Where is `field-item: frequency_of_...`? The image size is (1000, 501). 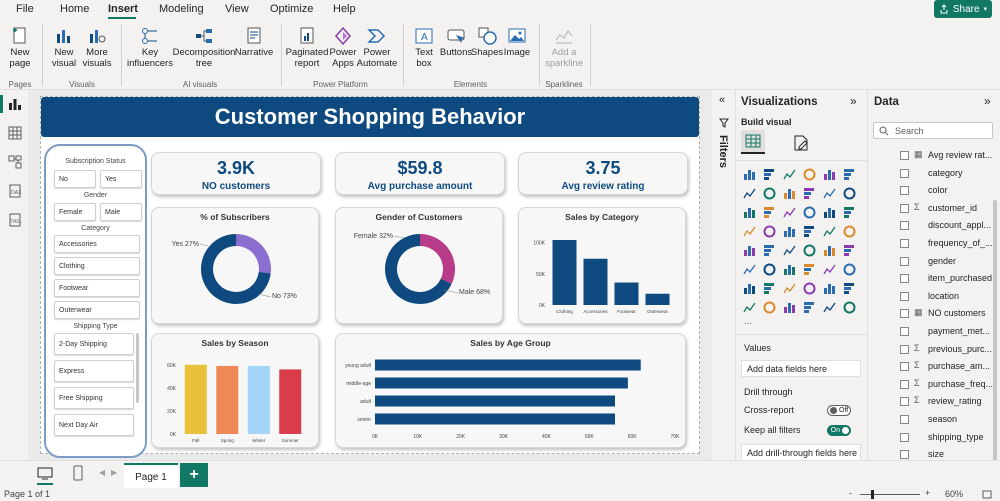
field-item: frequency_of_... is located at coordinates (930, 244).